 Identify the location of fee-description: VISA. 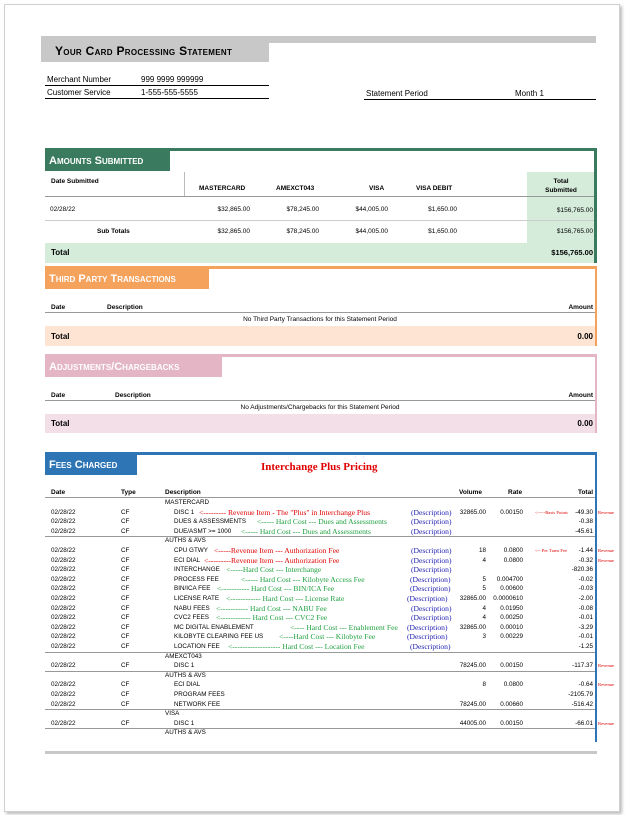
(172, 714).